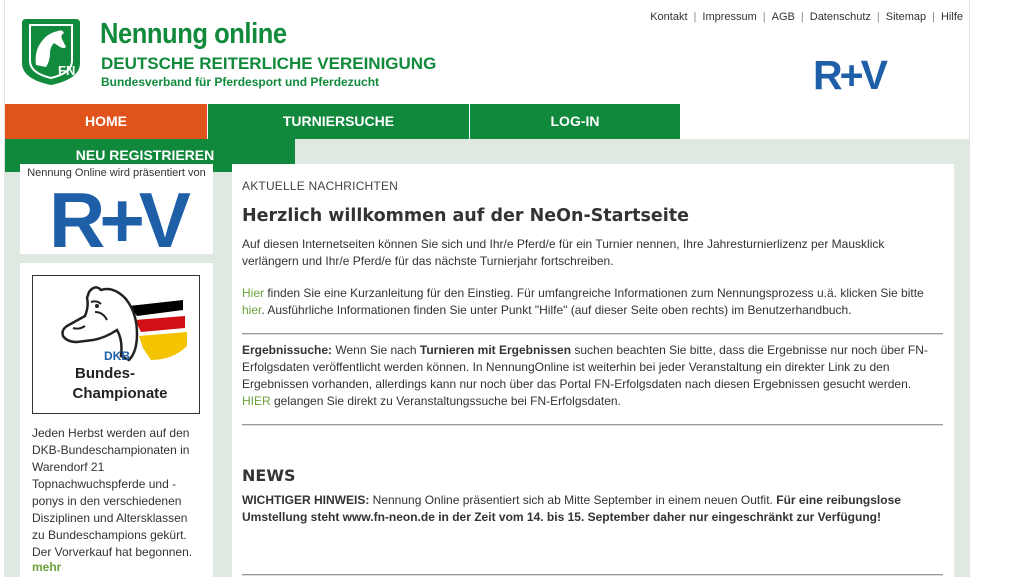 The image size is (1030, 577). Describe the element at coordinates (906, 17) in the screenshot. I see `link-sitemap: Sitemap` at that location.